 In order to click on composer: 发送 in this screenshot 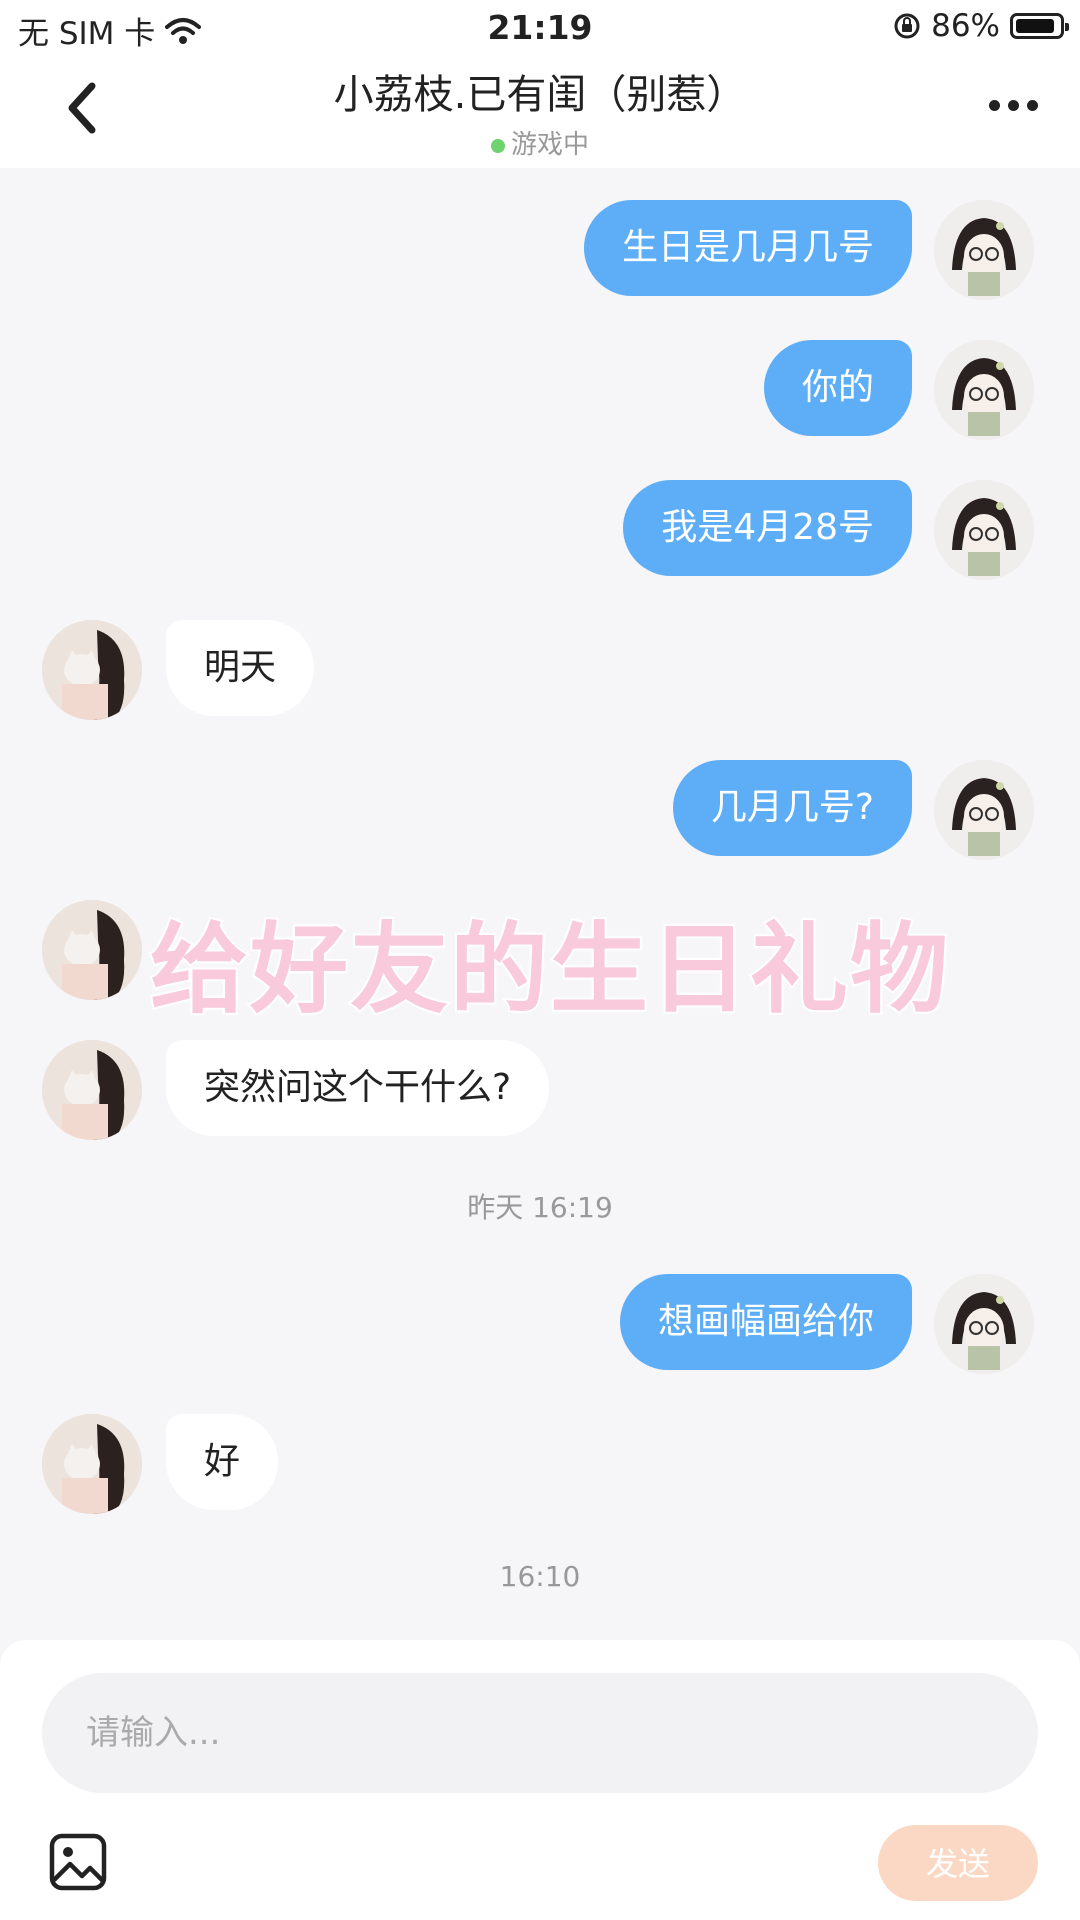, I will do `click(540, 1780)`.